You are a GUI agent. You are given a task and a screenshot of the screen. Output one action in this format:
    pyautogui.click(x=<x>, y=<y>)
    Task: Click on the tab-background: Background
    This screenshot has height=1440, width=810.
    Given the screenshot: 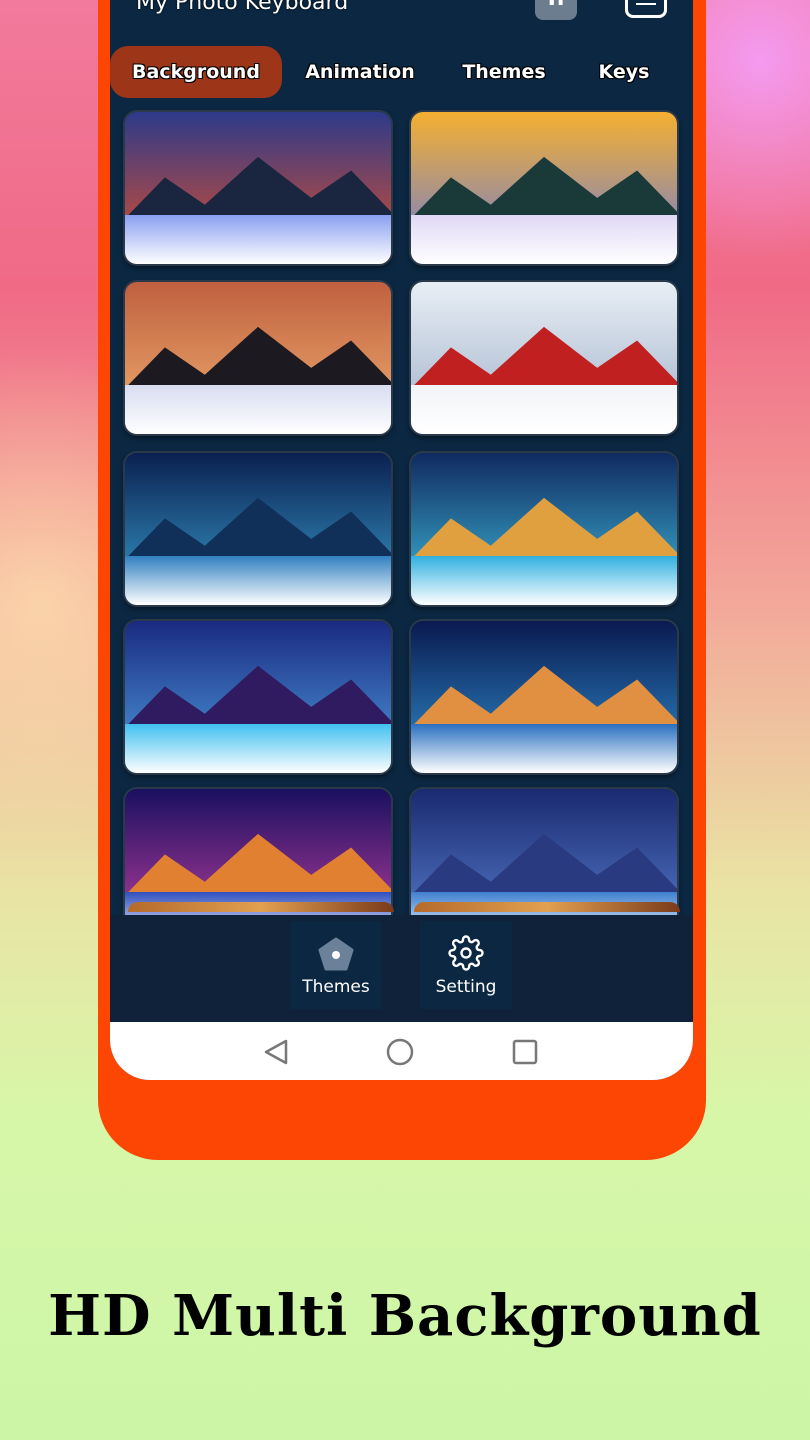 What is the action you would take?
    pyautogui.click(x=196, y=72)
    